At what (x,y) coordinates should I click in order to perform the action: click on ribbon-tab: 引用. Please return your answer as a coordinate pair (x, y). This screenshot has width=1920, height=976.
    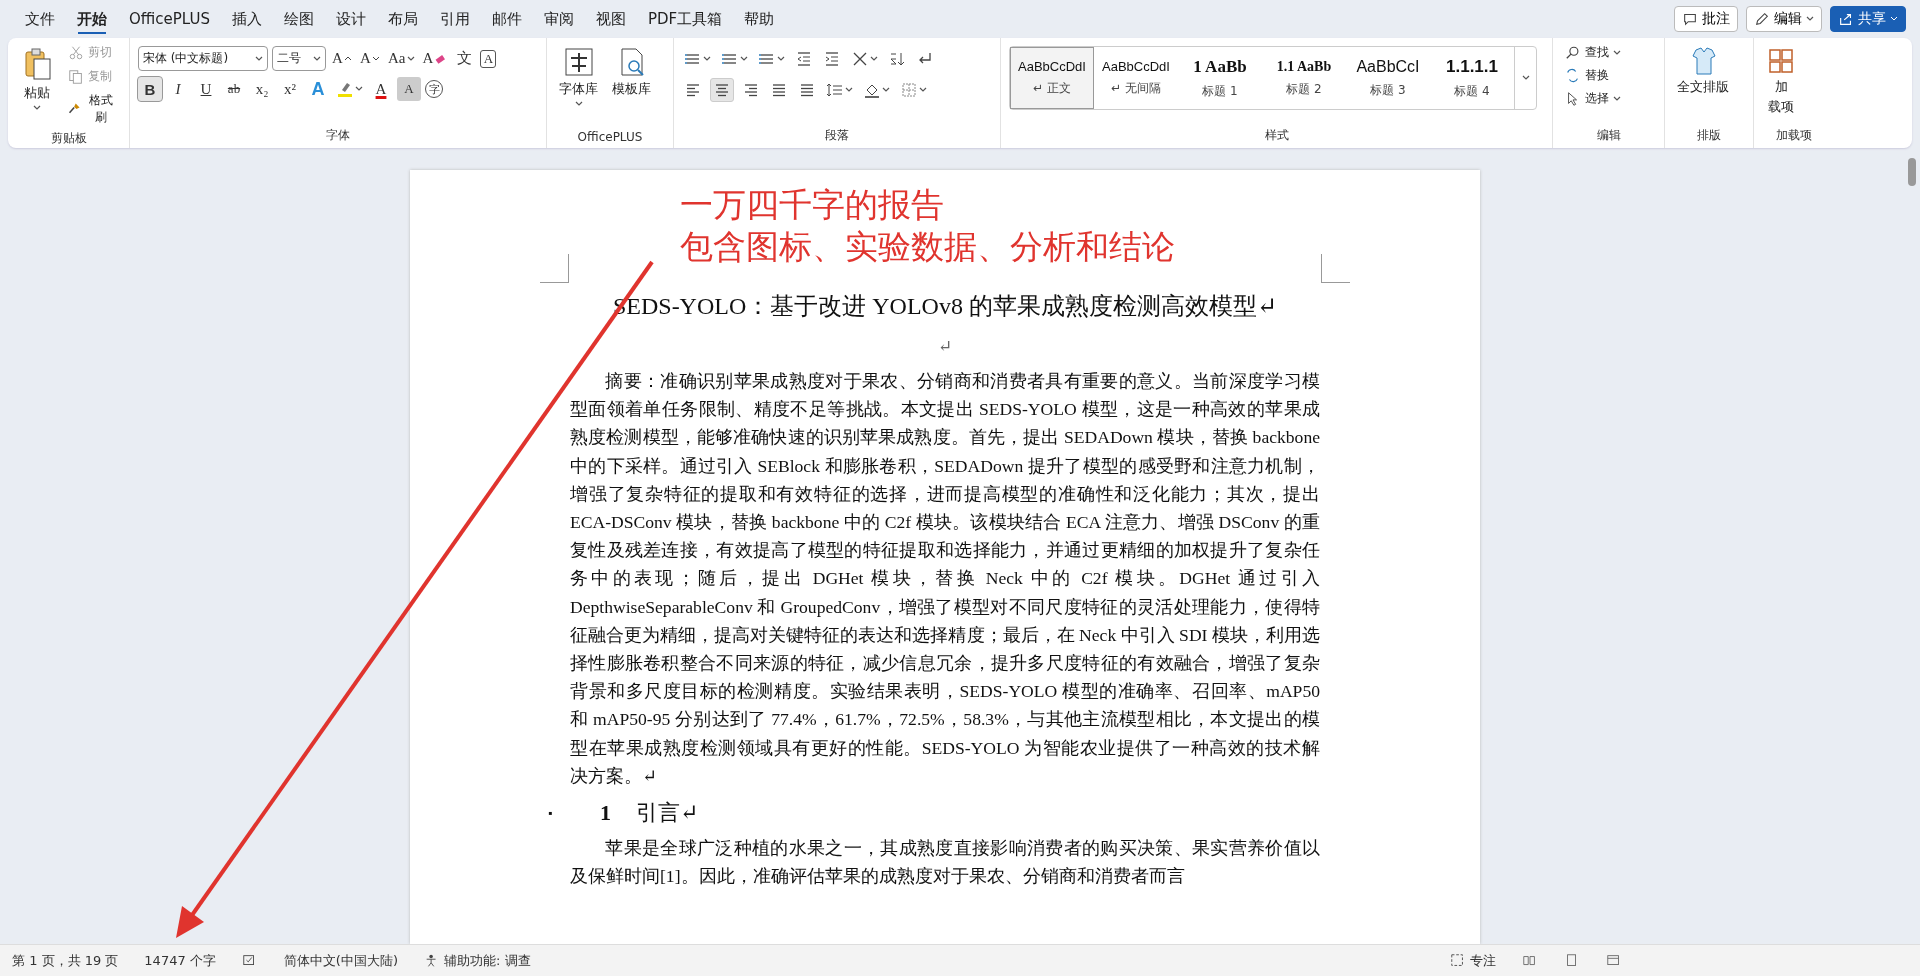
    Looking at the image, I should click on (454, 19).